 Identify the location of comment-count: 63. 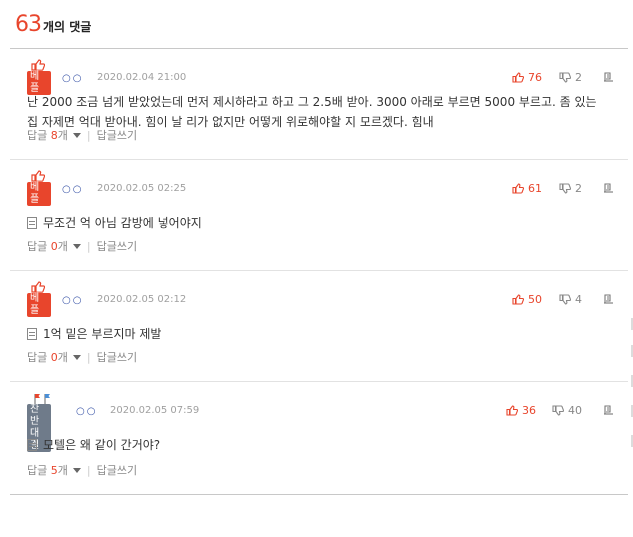
(28, 24).